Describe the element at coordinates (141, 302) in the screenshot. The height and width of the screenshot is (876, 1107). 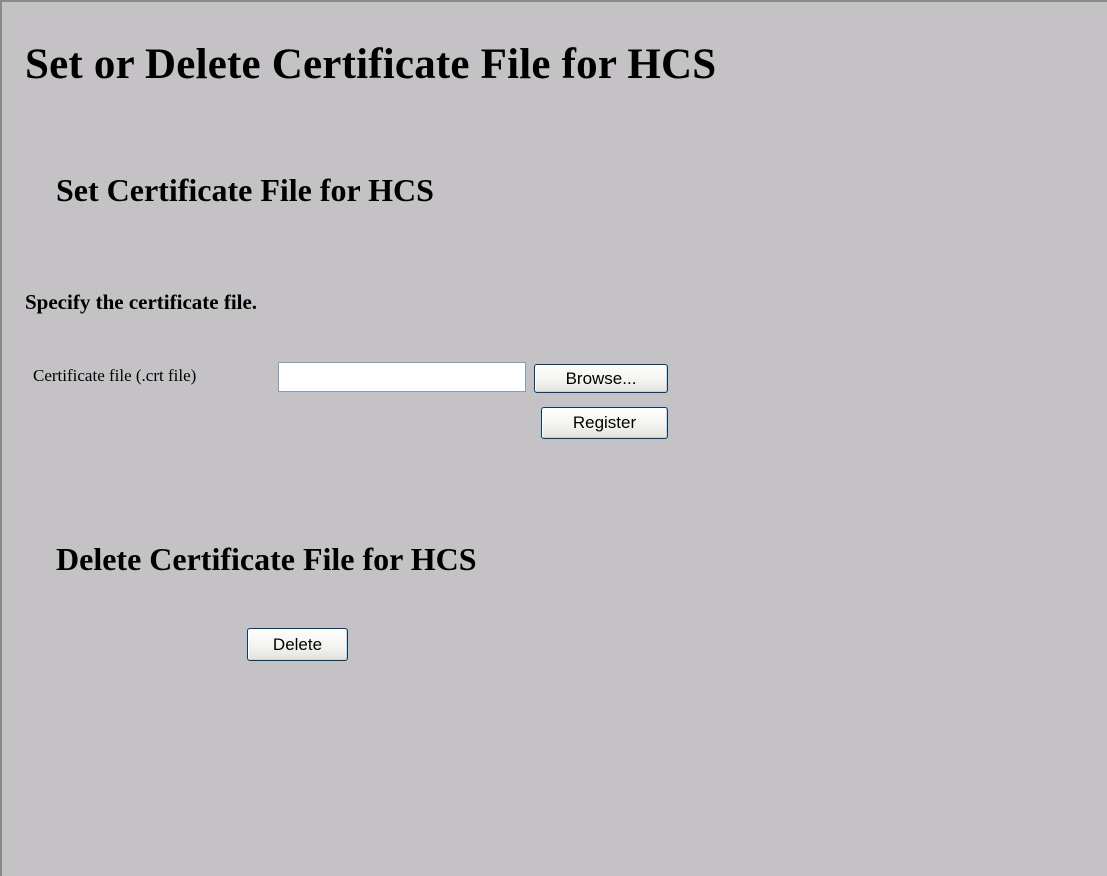
I see `instruction-text: Specify the certificate file.` at that location.